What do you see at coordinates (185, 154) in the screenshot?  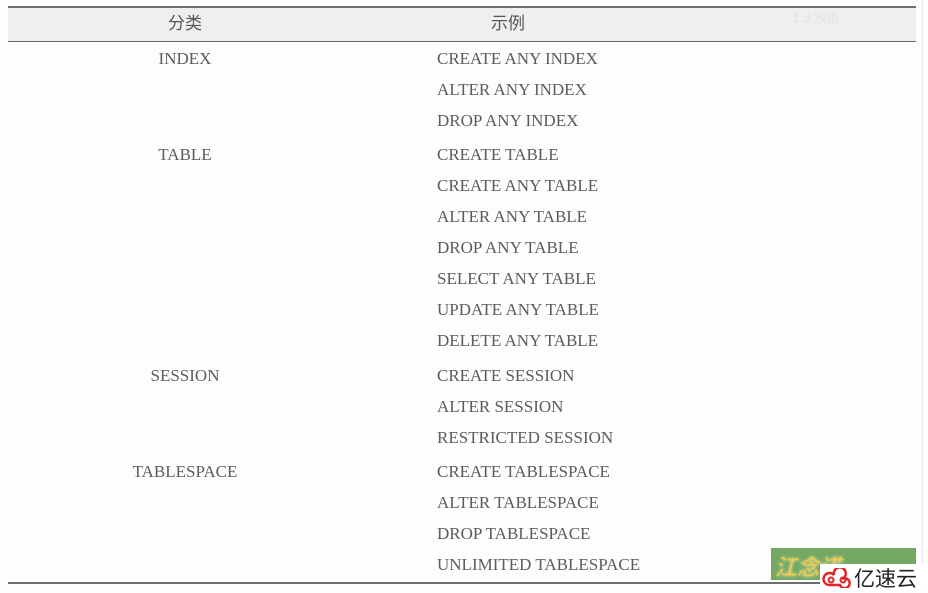 I see `category-cell: TABLE` at bounding box center [185, 154].